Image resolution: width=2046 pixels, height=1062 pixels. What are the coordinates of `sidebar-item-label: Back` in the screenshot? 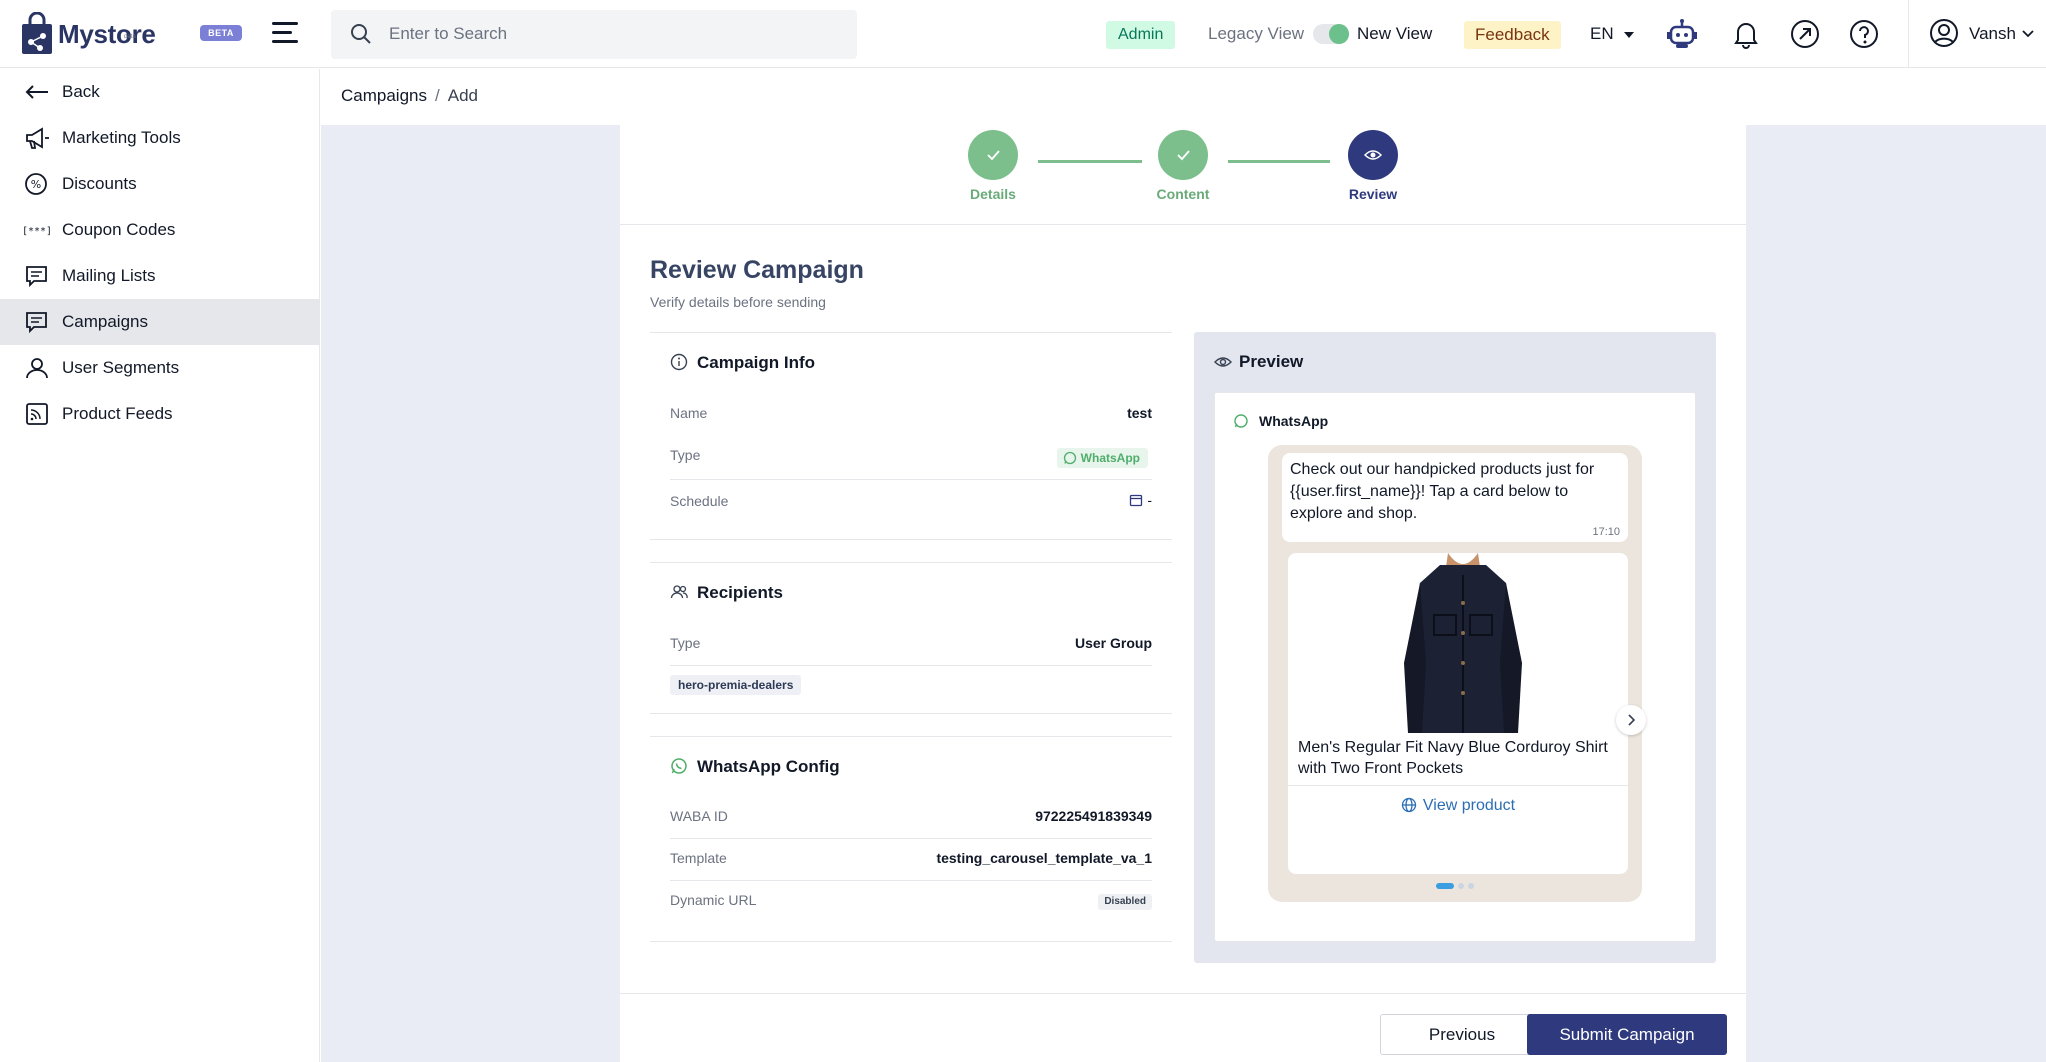 It's located at (81, 91).